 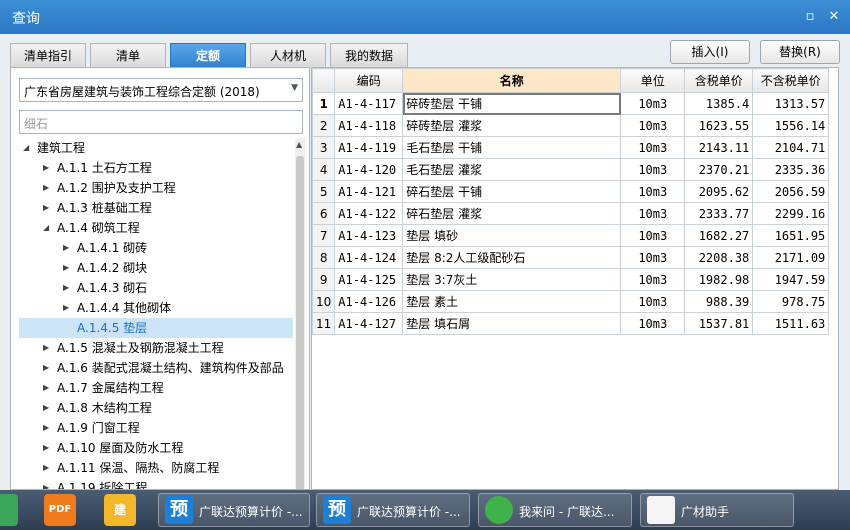 I want to click on tree-item: ▶ A.1.4.3 砌石, so click(x=156, y=288).